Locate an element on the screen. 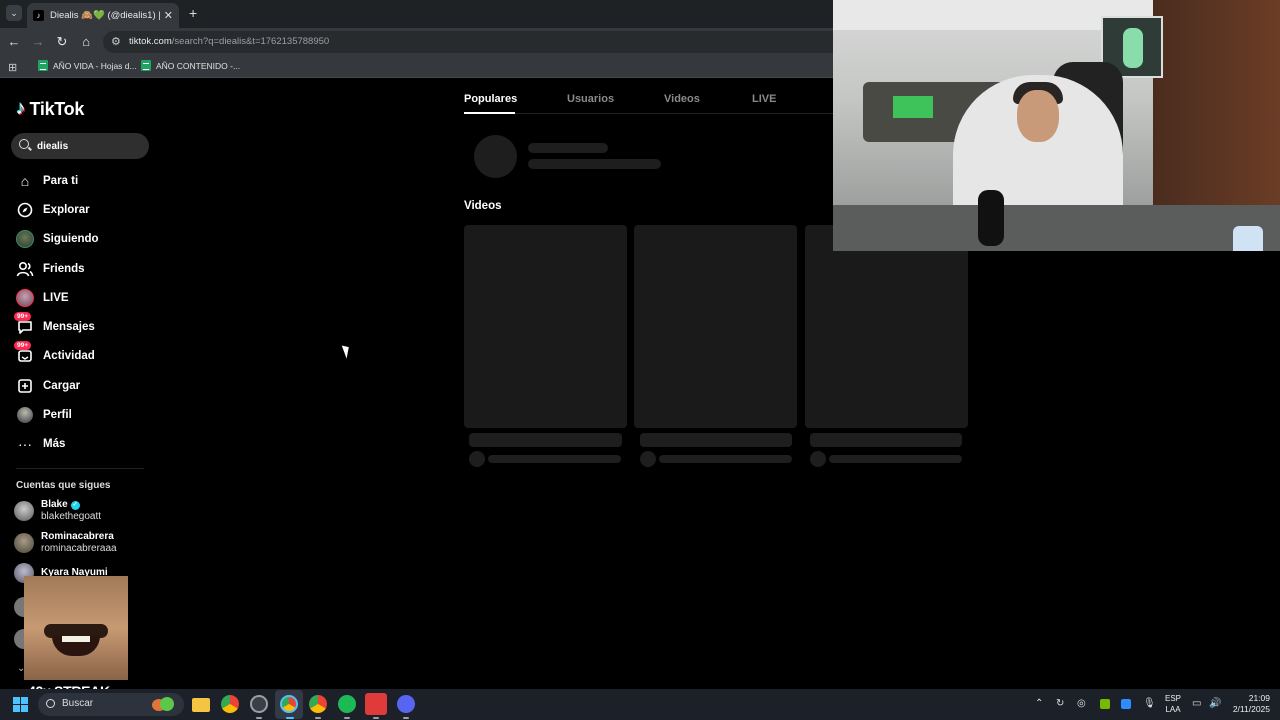 This screenshot has width=1280, height=720. sidebar-item-friends: Friends is located at coordinates (80, 268).